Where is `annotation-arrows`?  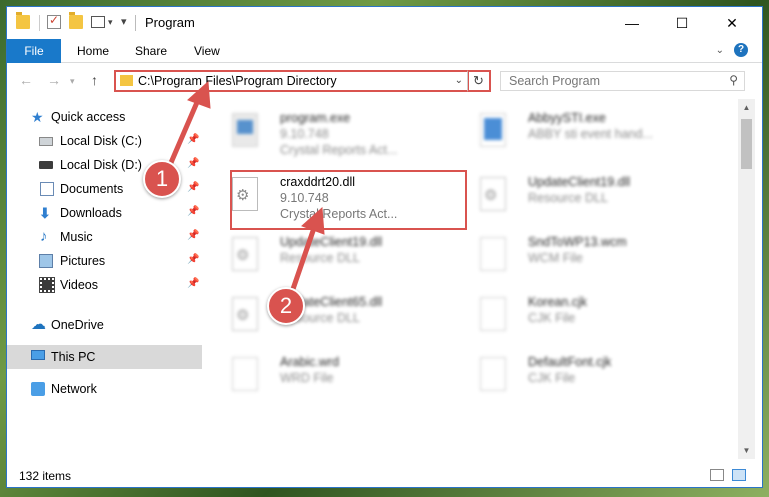
annotation-arrows is located at coordinates (246, 187).